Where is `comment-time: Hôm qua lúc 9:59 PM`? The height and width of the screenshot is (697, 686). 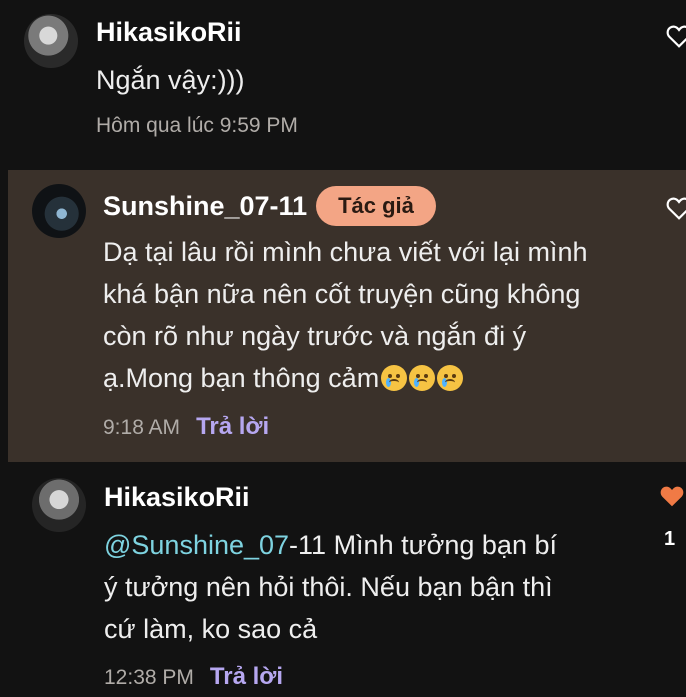 comment-time: Hôm qua lúc 9:59 PM is located at coordinates (197, 125).